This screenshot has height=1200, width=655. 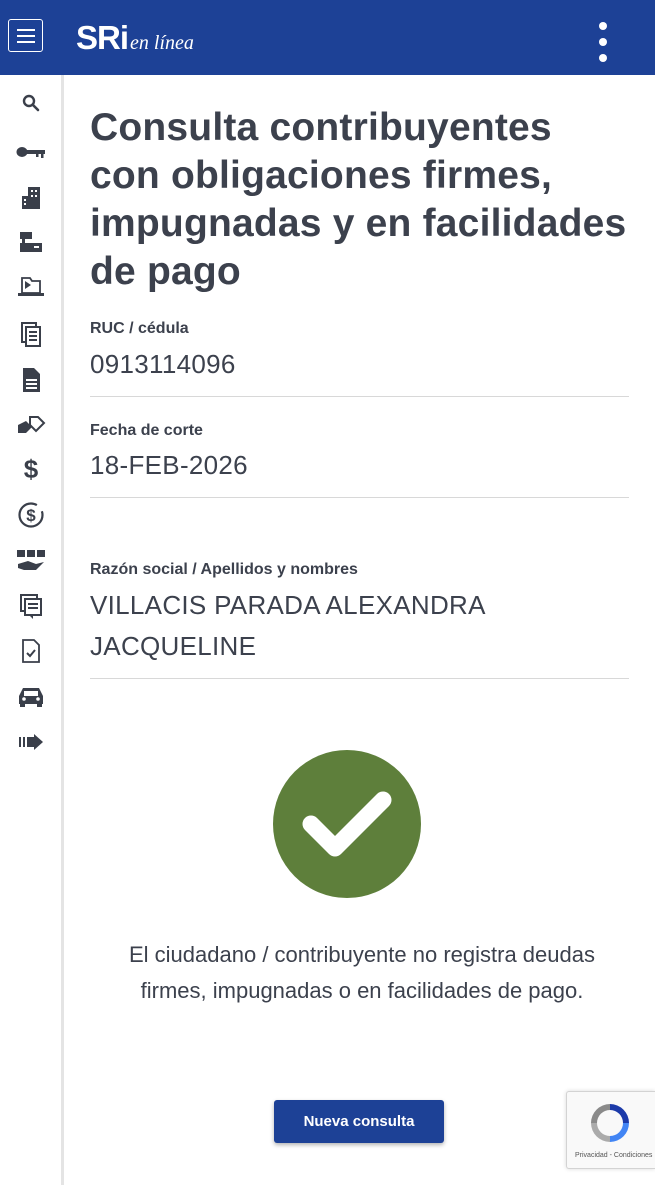 I want to click on car-icon, so click(x=31, y=696).